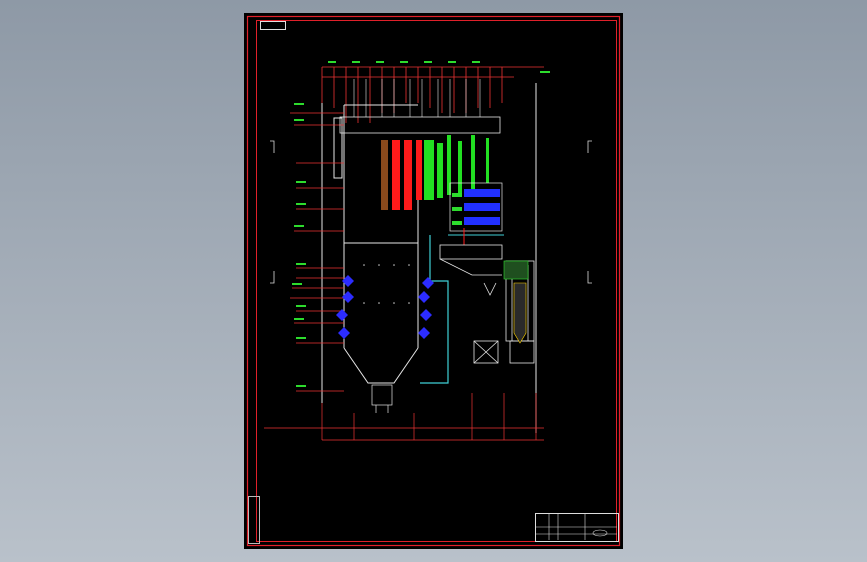 This screenshot has height=562, width=867. I want to click on air-heater, so click(516, 270).